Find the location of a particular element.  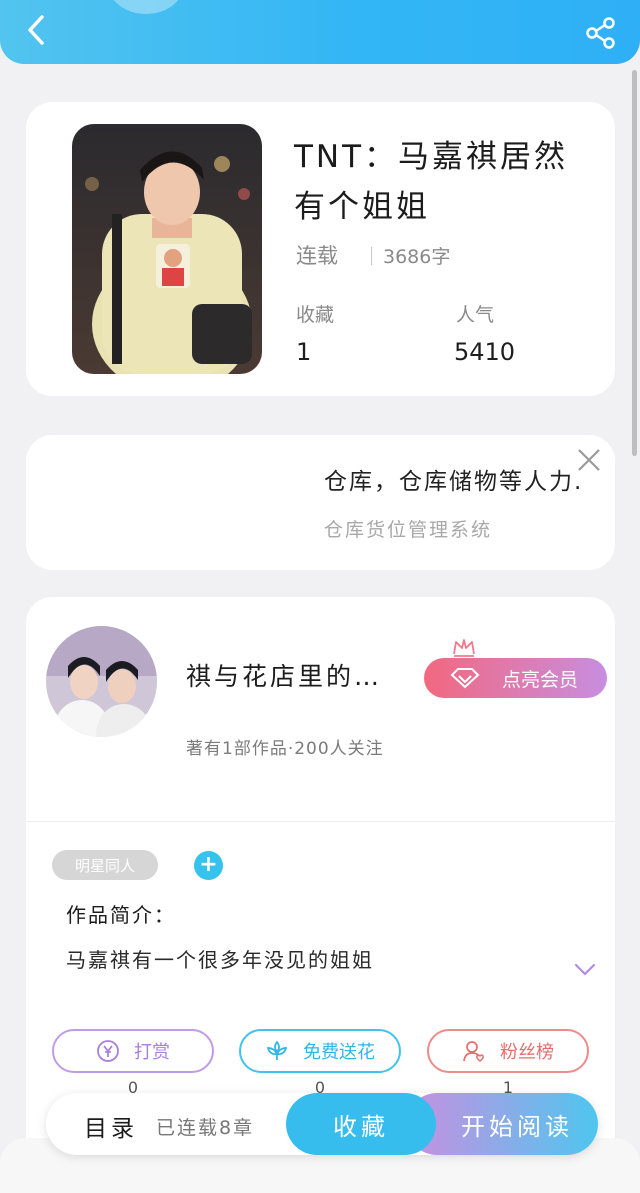

send-flower-button: 免费送花 is located at coordinates (320, 1051).